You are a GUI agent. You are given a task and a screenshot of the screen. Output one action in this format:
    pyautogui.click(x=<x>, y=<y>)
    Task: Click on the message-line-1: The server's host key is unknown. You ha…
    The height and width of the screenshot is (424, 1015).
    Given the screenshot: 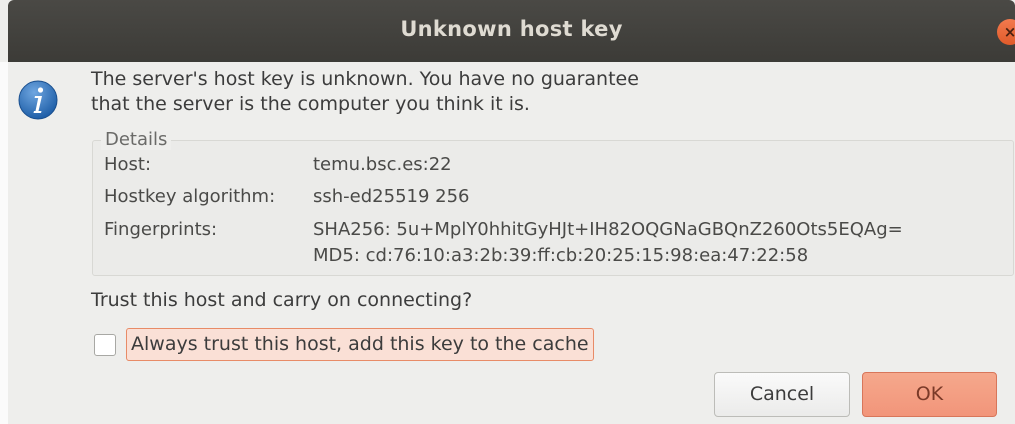 What is the action you would take?
    pyautogui.click(x=365, y=79)
    